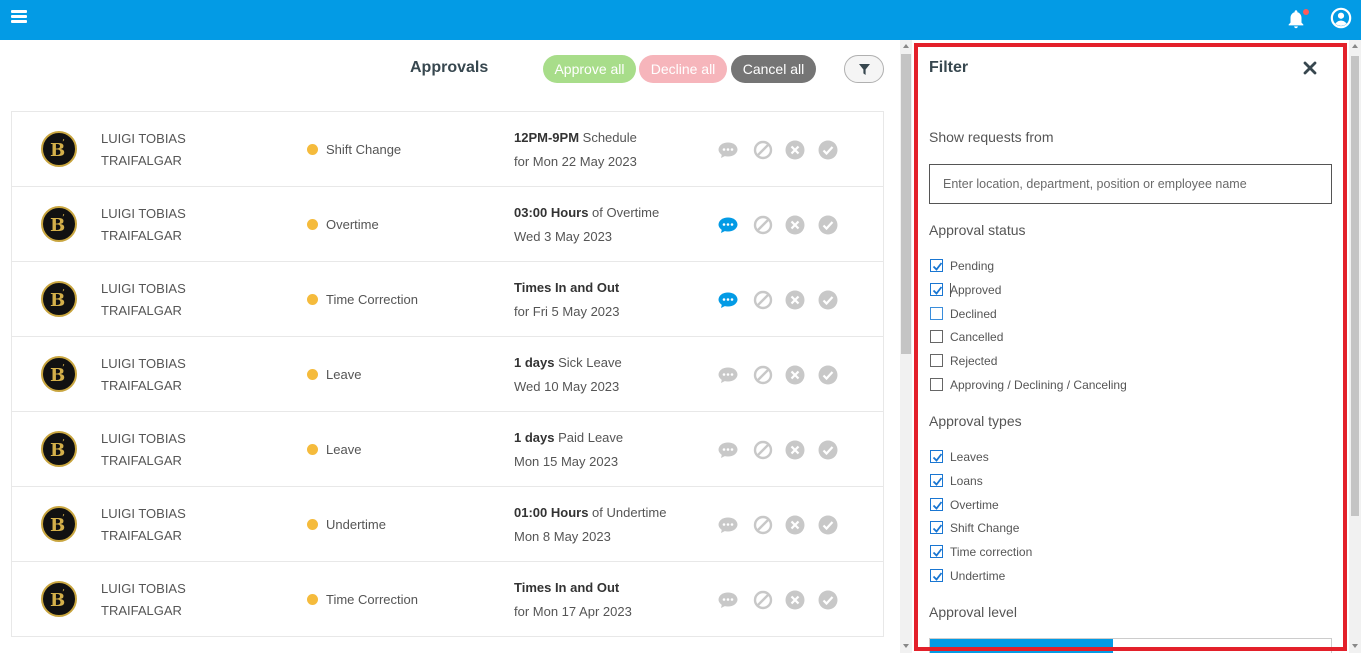 Image resolution: width=1361 pixels, height=653 pixels. I want to click on user-circle-icon, so click(1341, 18).